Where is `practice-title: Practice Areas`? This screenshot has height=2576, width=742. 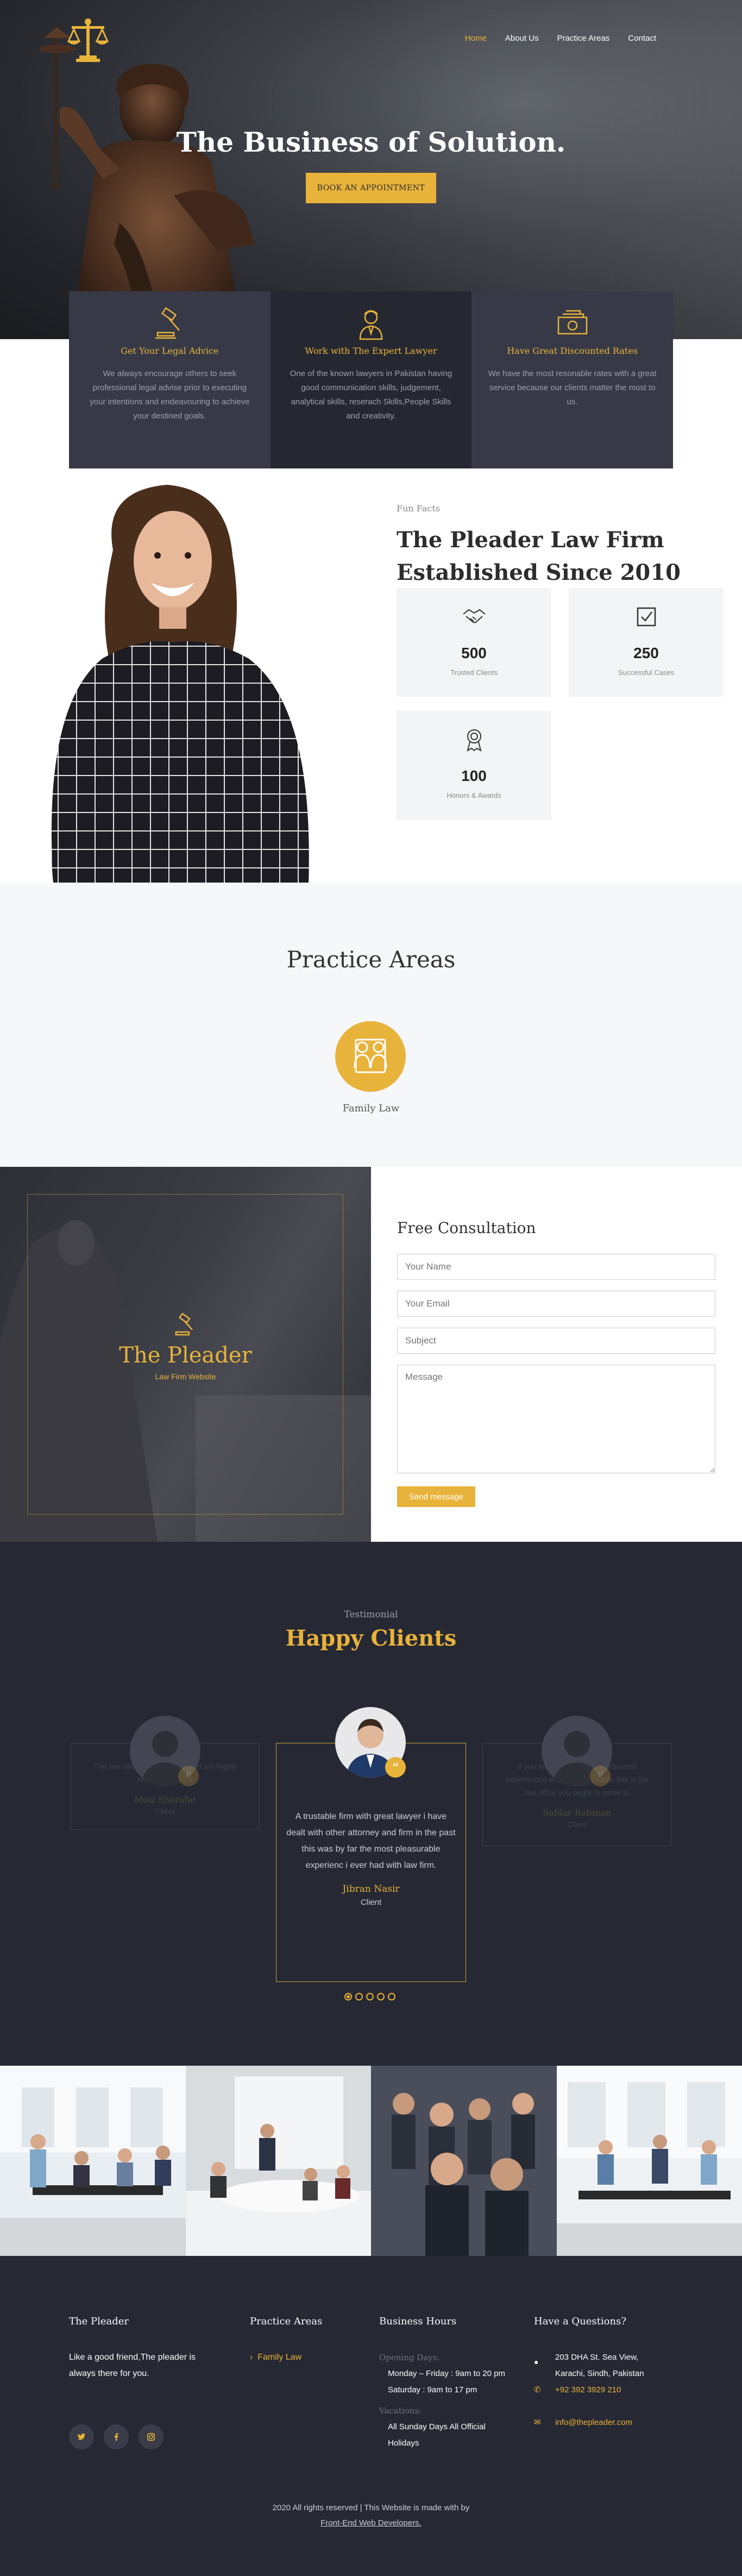
practice-title: Practice Areas is located at coordinates (371, 959).